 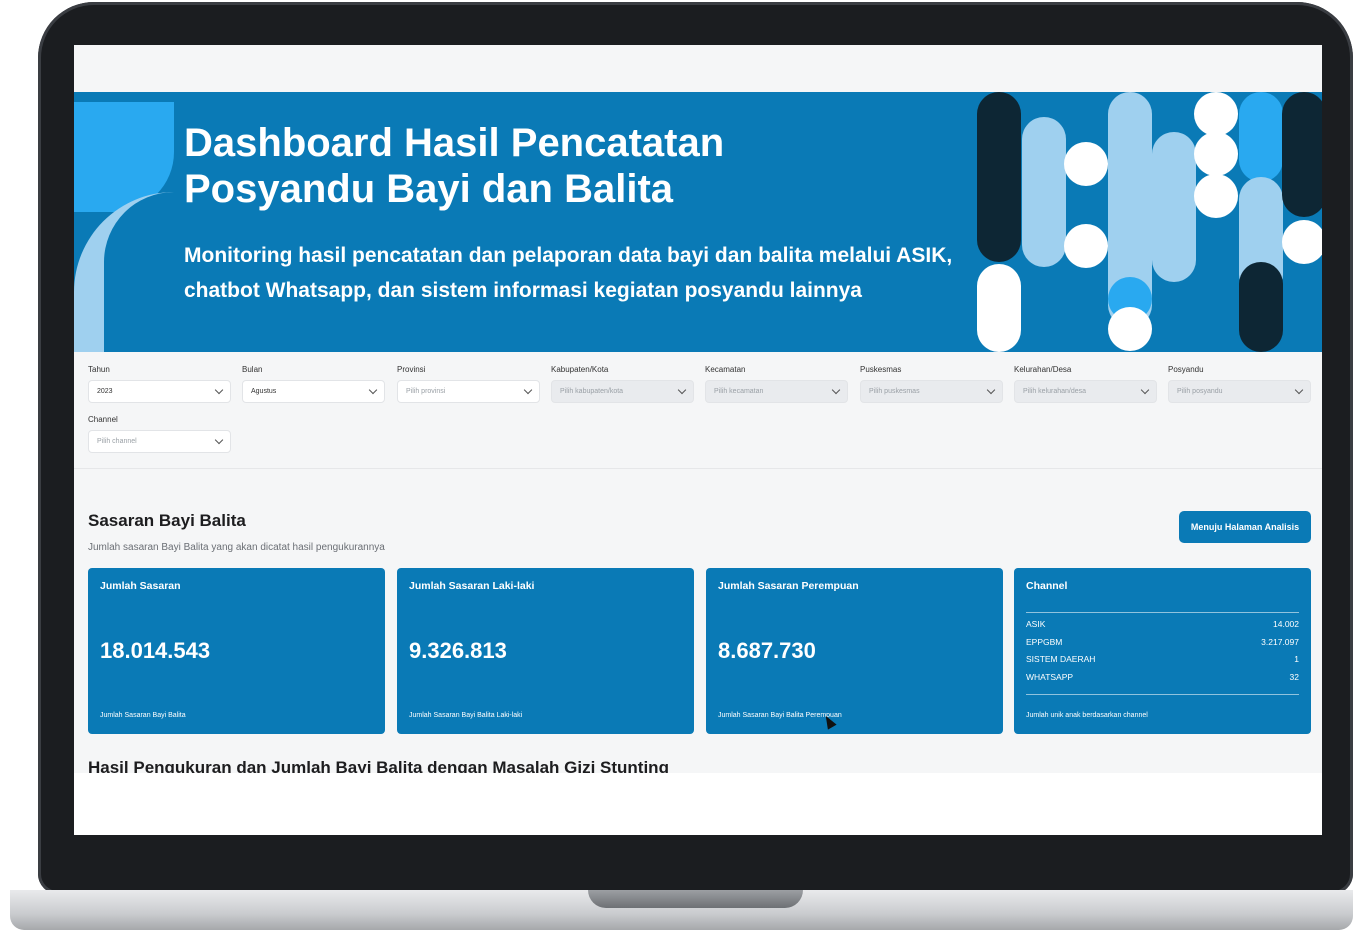 I want to click on card-footer: Jumlah Sasaran Bayi Balita, so click(x=143, y=715).